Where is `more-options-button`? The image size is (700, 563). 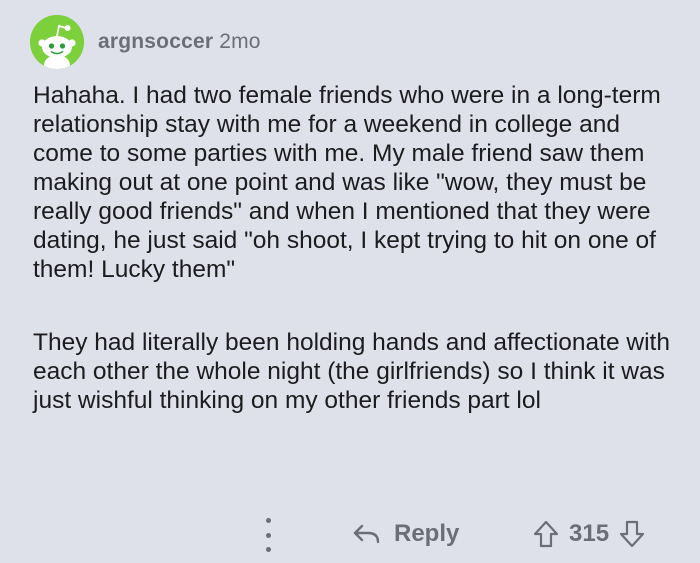 more-options-button is located at coordinates (268, 535).